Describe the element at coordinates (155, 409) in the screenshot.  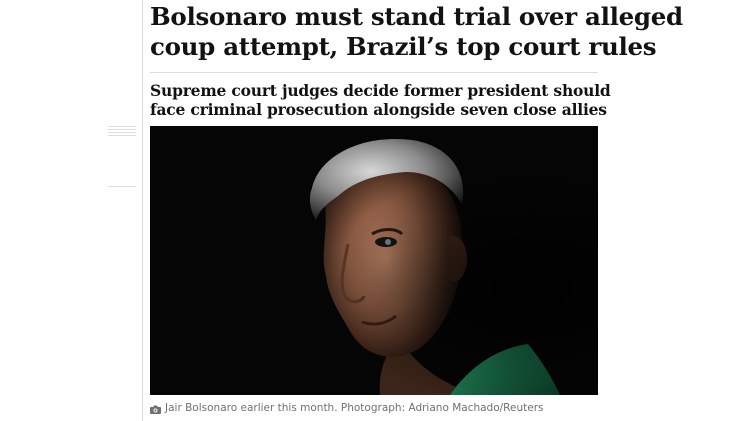
I see `camera-icon` at that location.